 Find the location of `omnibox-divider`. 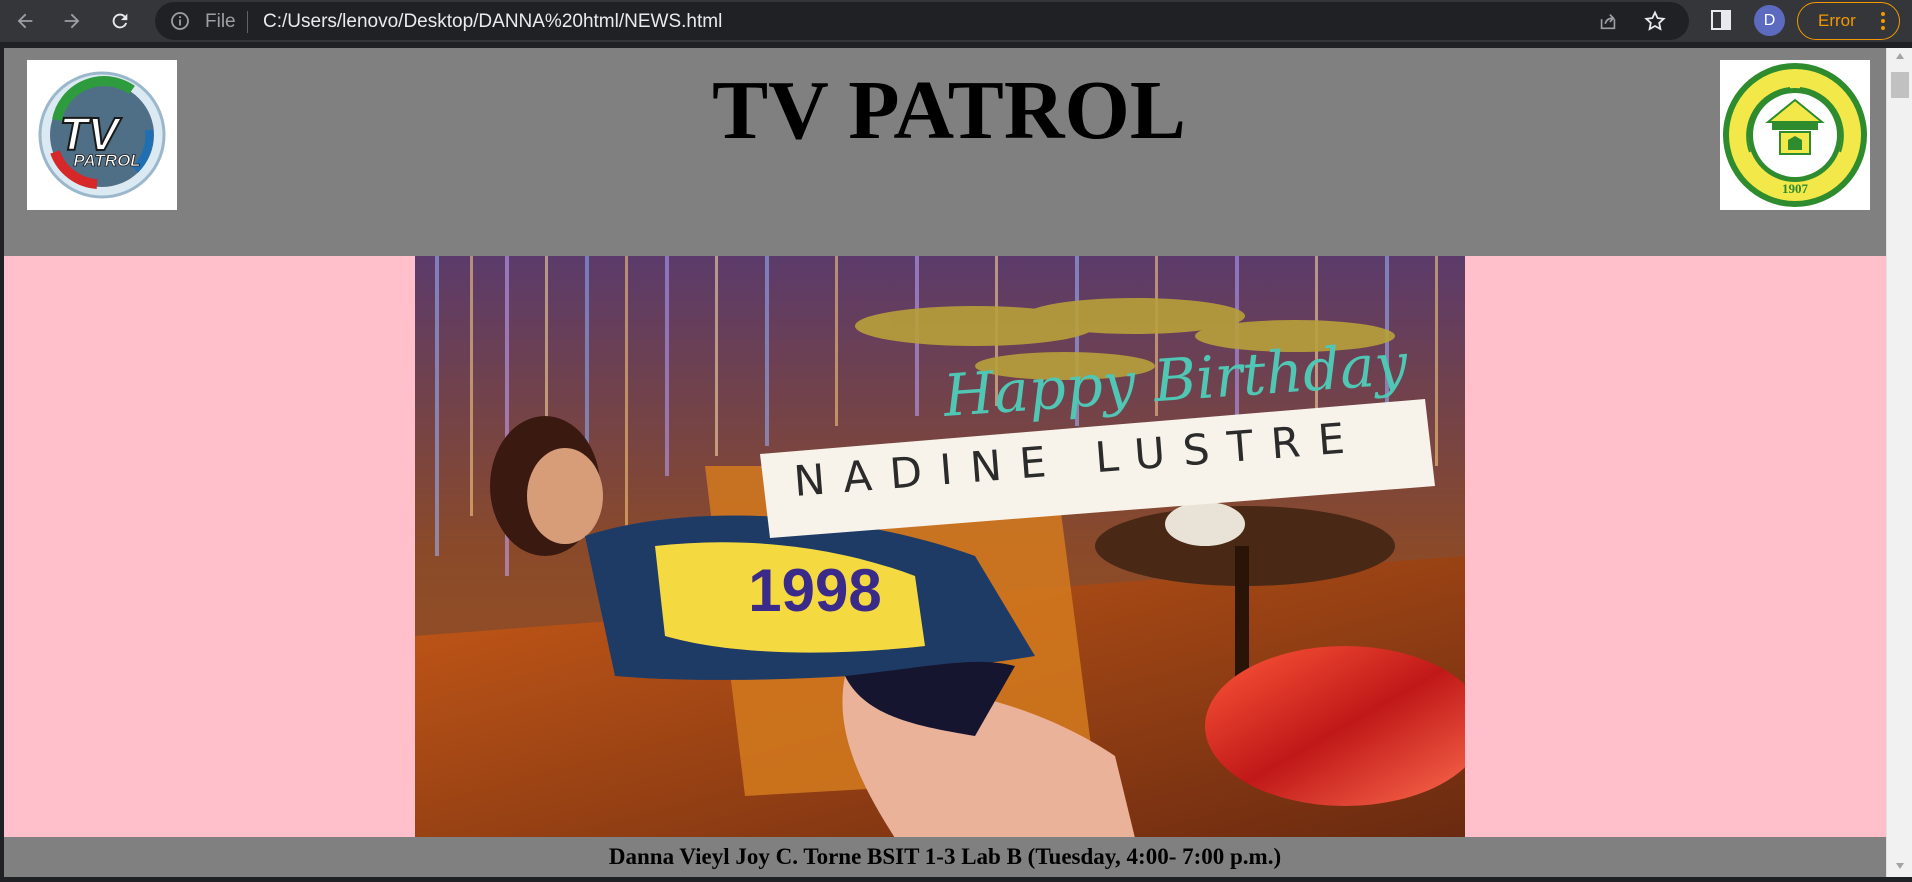

omnibox-divider is located at coordinates (247, 22).